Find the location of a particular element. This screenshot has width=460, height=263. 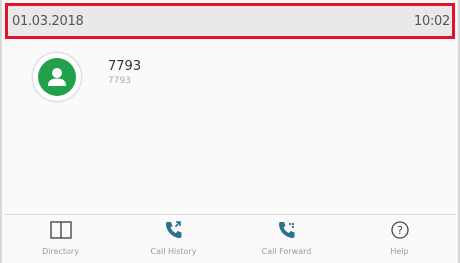

softkey-help: ? Help is located at coordinates (399, 238).